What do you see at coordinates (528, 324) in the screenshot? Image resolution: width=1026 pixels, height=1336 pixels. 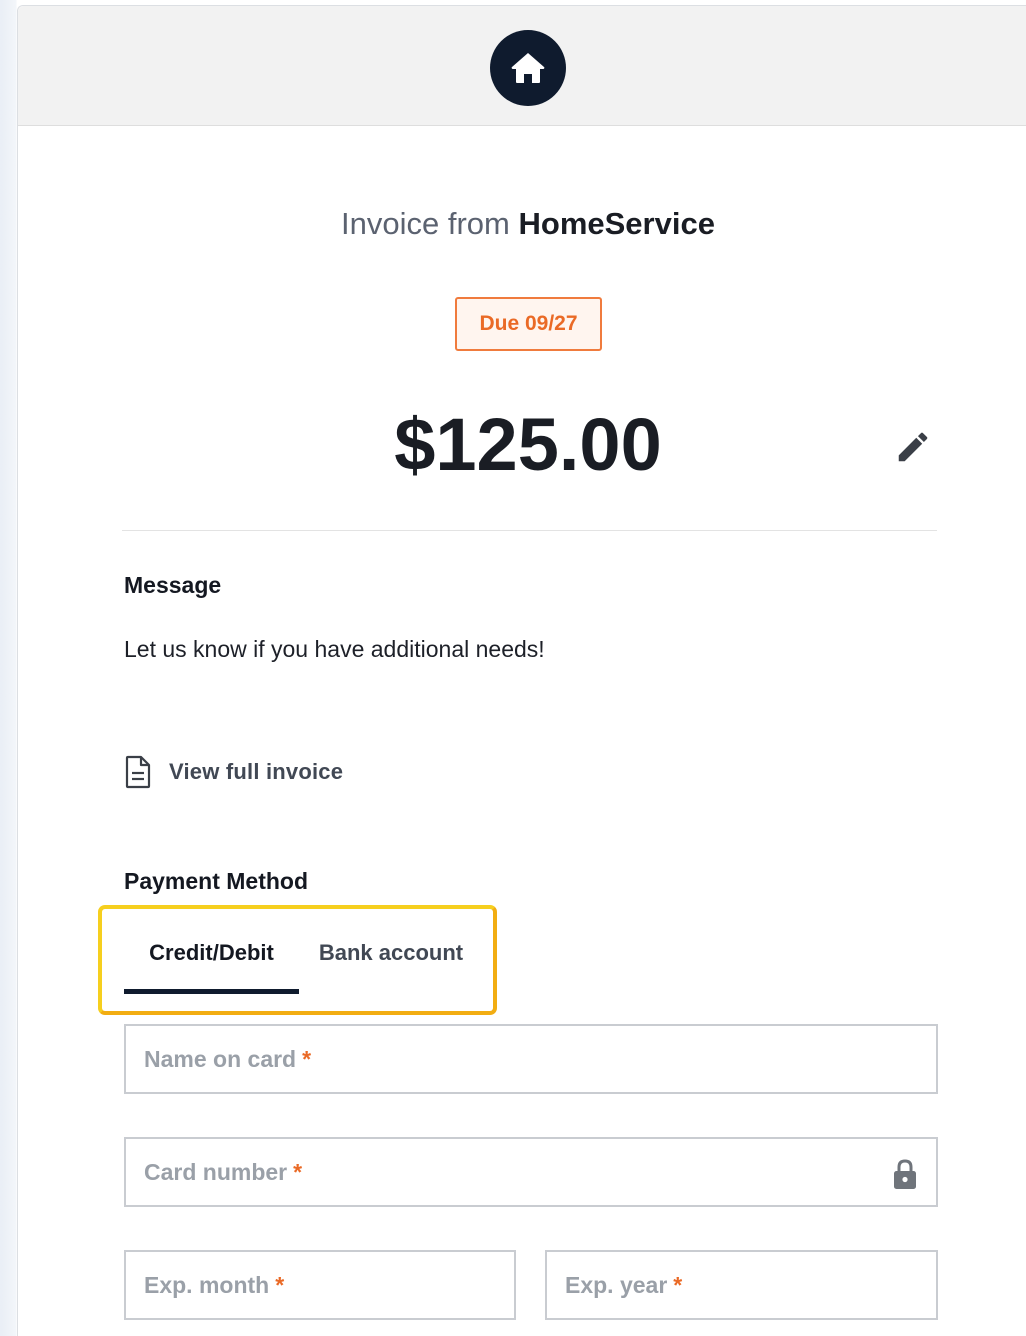 I see `due-date-badge: Due 09/27` at bounding box center [528, 324].